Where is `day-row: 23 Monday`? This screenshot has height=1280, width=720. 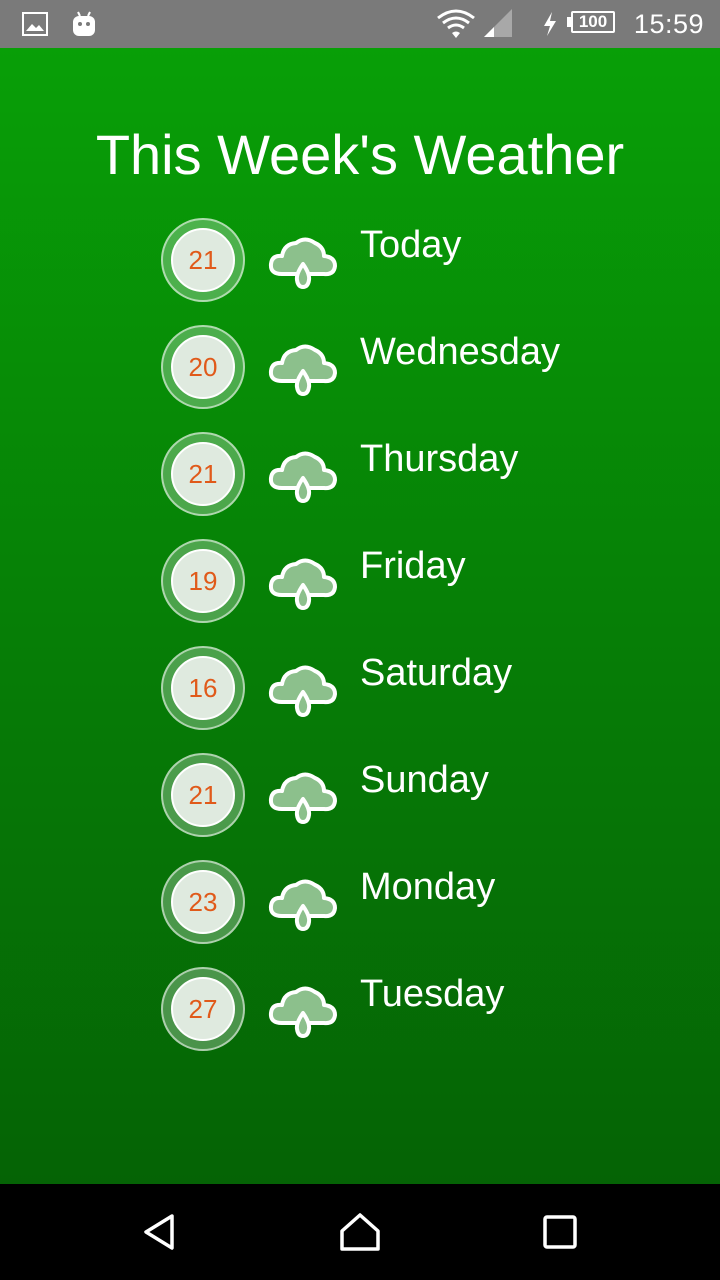
day-row: 23 Monday is located at coordinates (360, 913).